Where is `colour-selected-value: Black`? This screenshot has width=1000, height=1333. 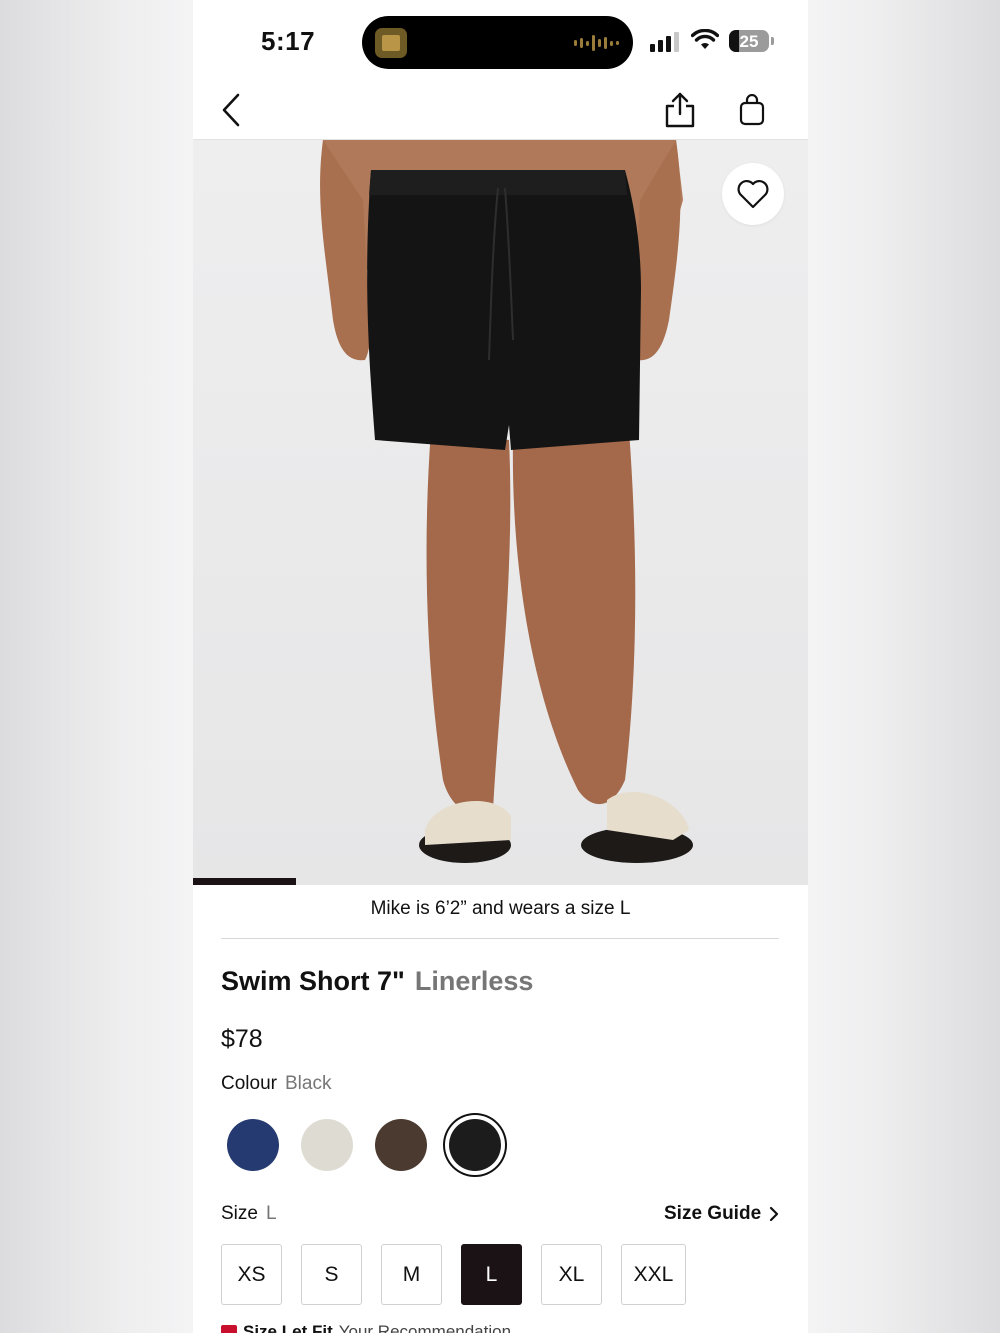
colour-selected-value: Black is located at coordinates (308, 1083).